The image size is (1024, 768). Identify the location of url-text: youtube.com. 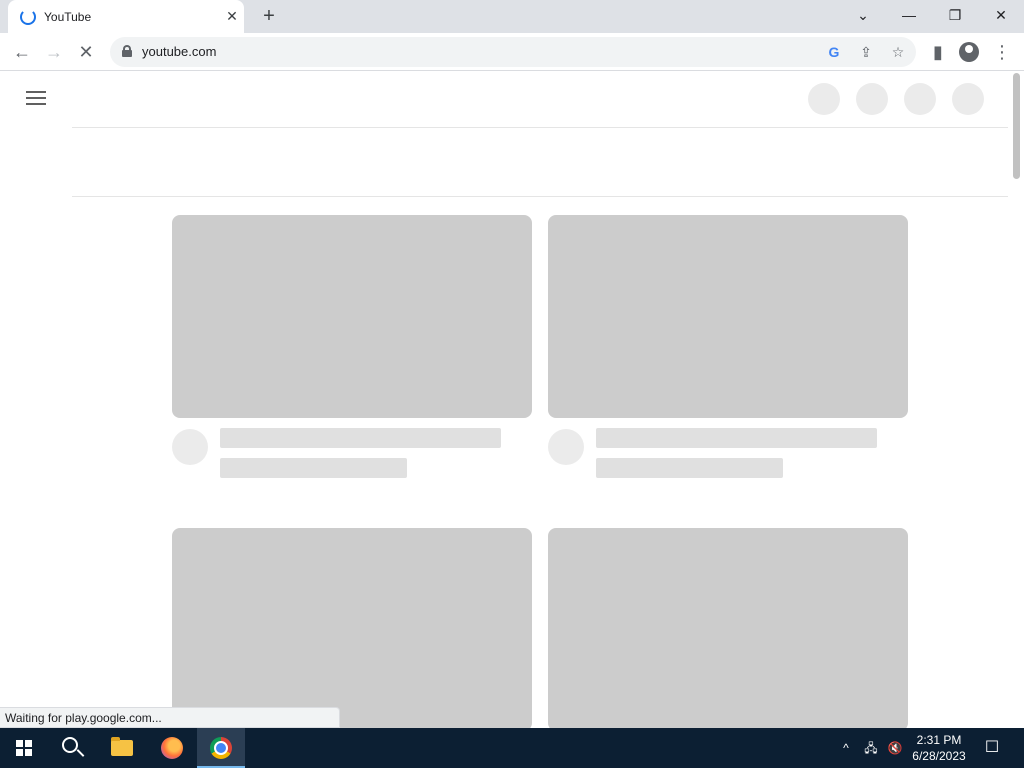
(179, 51).